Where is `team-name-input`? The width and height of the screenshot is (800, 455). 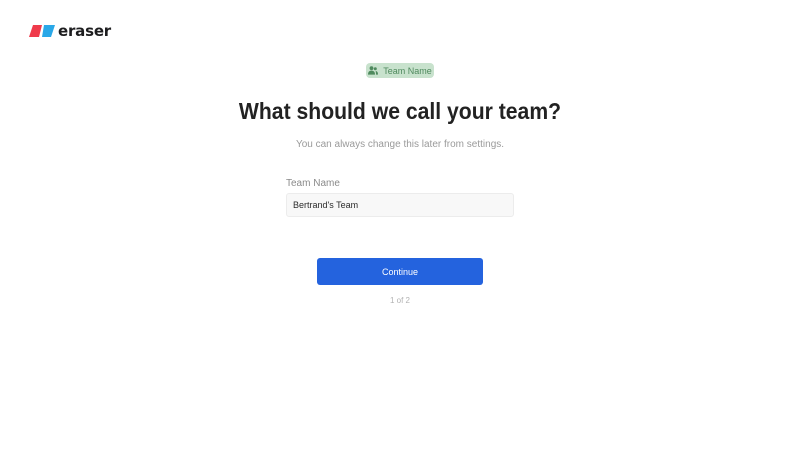
team-name-input is located at coordinates (400, 205).